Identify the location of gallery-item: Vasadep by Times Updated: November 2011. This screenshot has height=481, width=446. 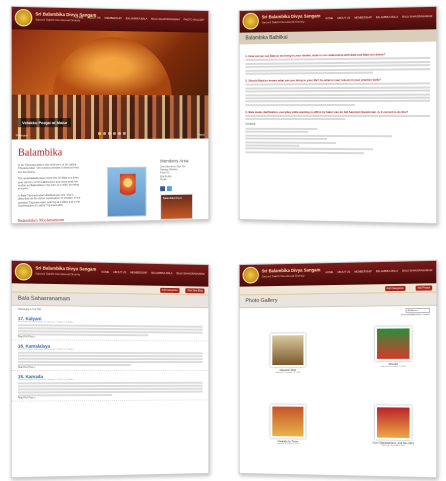
(288, 424).